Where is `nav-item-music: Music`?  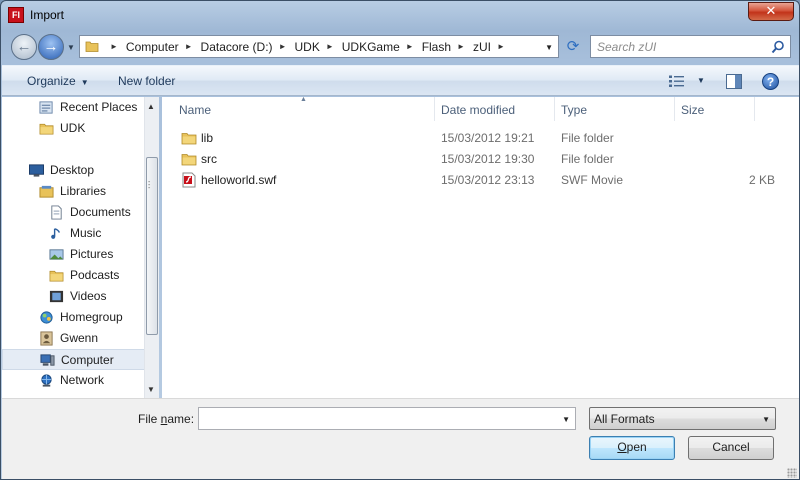
nav-item-music: Music is located at coordinates (73, 233).